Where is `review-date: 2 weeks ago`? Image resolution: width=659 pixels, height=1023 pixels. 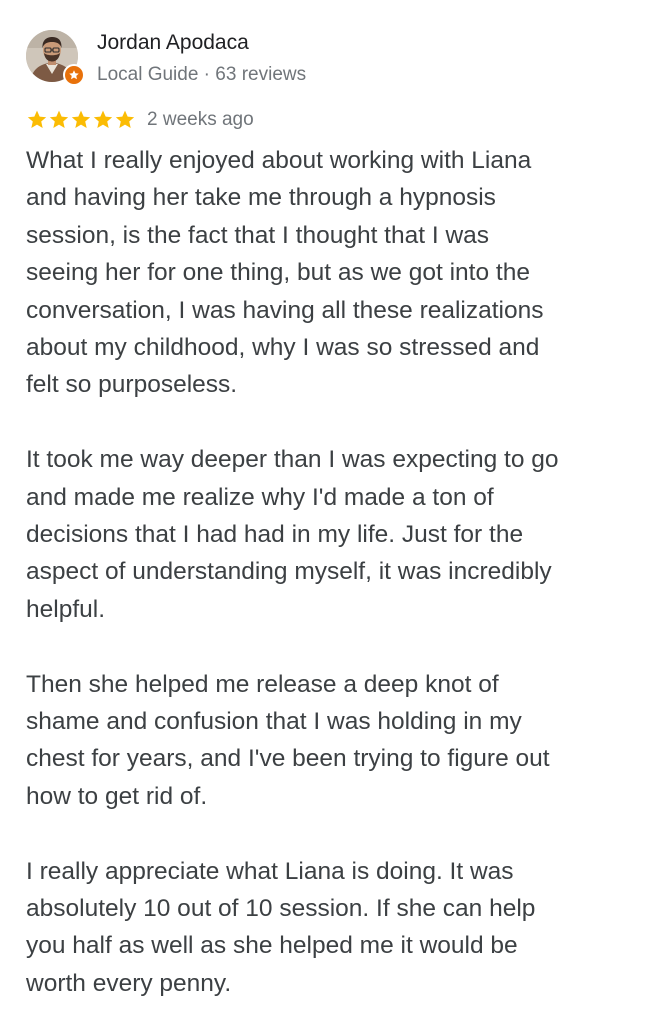
review-date: 2 weeks ago is located at coordinates (200, 119).